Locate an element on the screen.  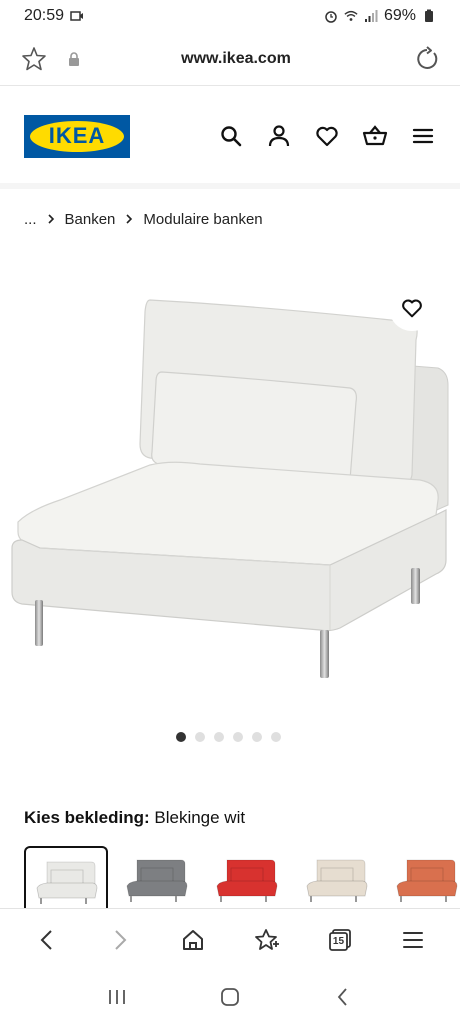
bookmark-star-icon is located at coordinates (34, 59).